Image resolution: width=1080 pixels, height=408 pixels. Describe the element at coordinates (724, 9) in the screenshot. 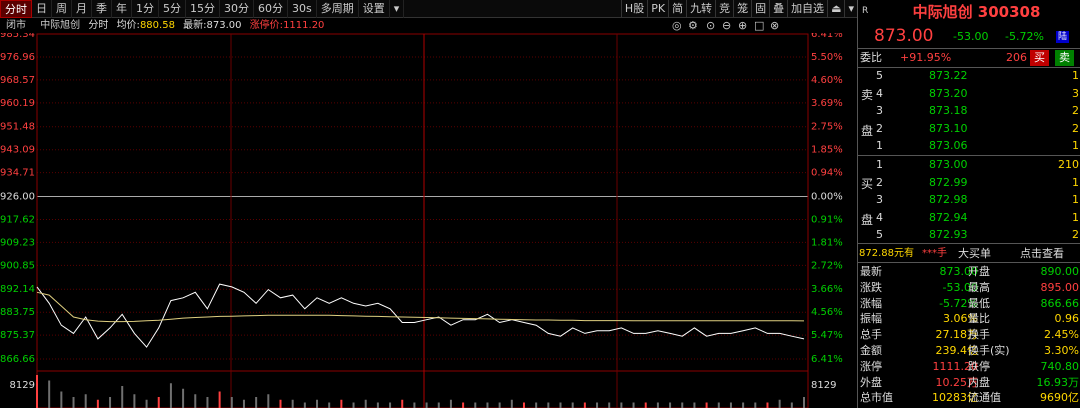

I see `toolbar-tool: 竞` at that location.